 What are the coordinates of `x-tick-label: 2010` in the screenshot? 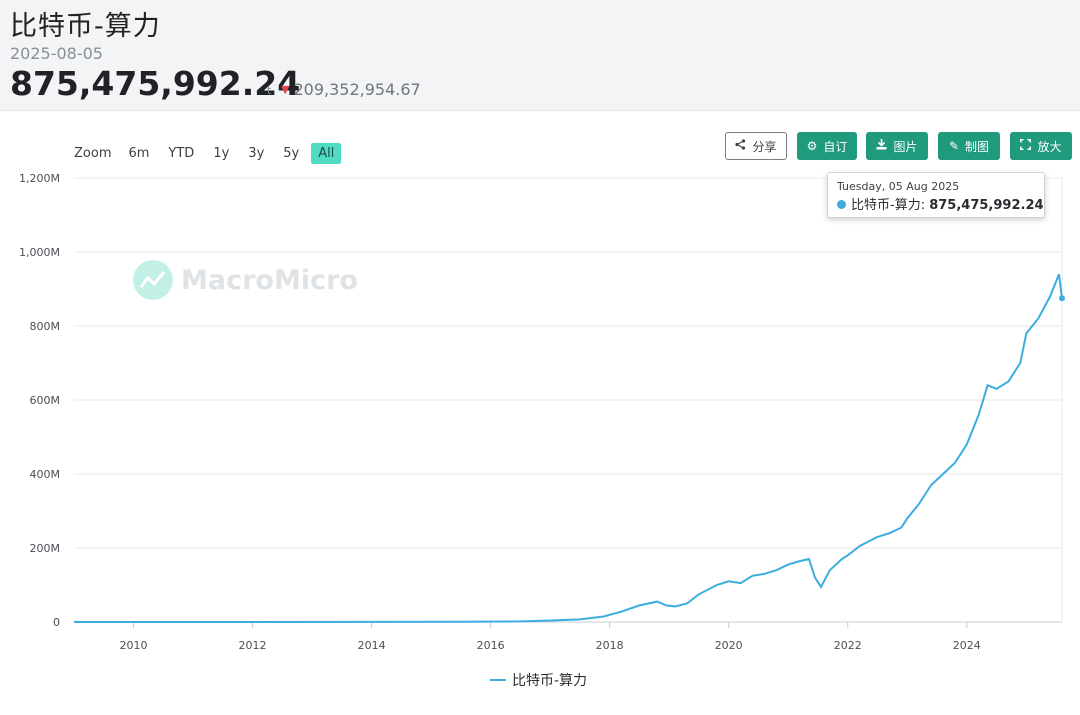 It's located at (134, 645).